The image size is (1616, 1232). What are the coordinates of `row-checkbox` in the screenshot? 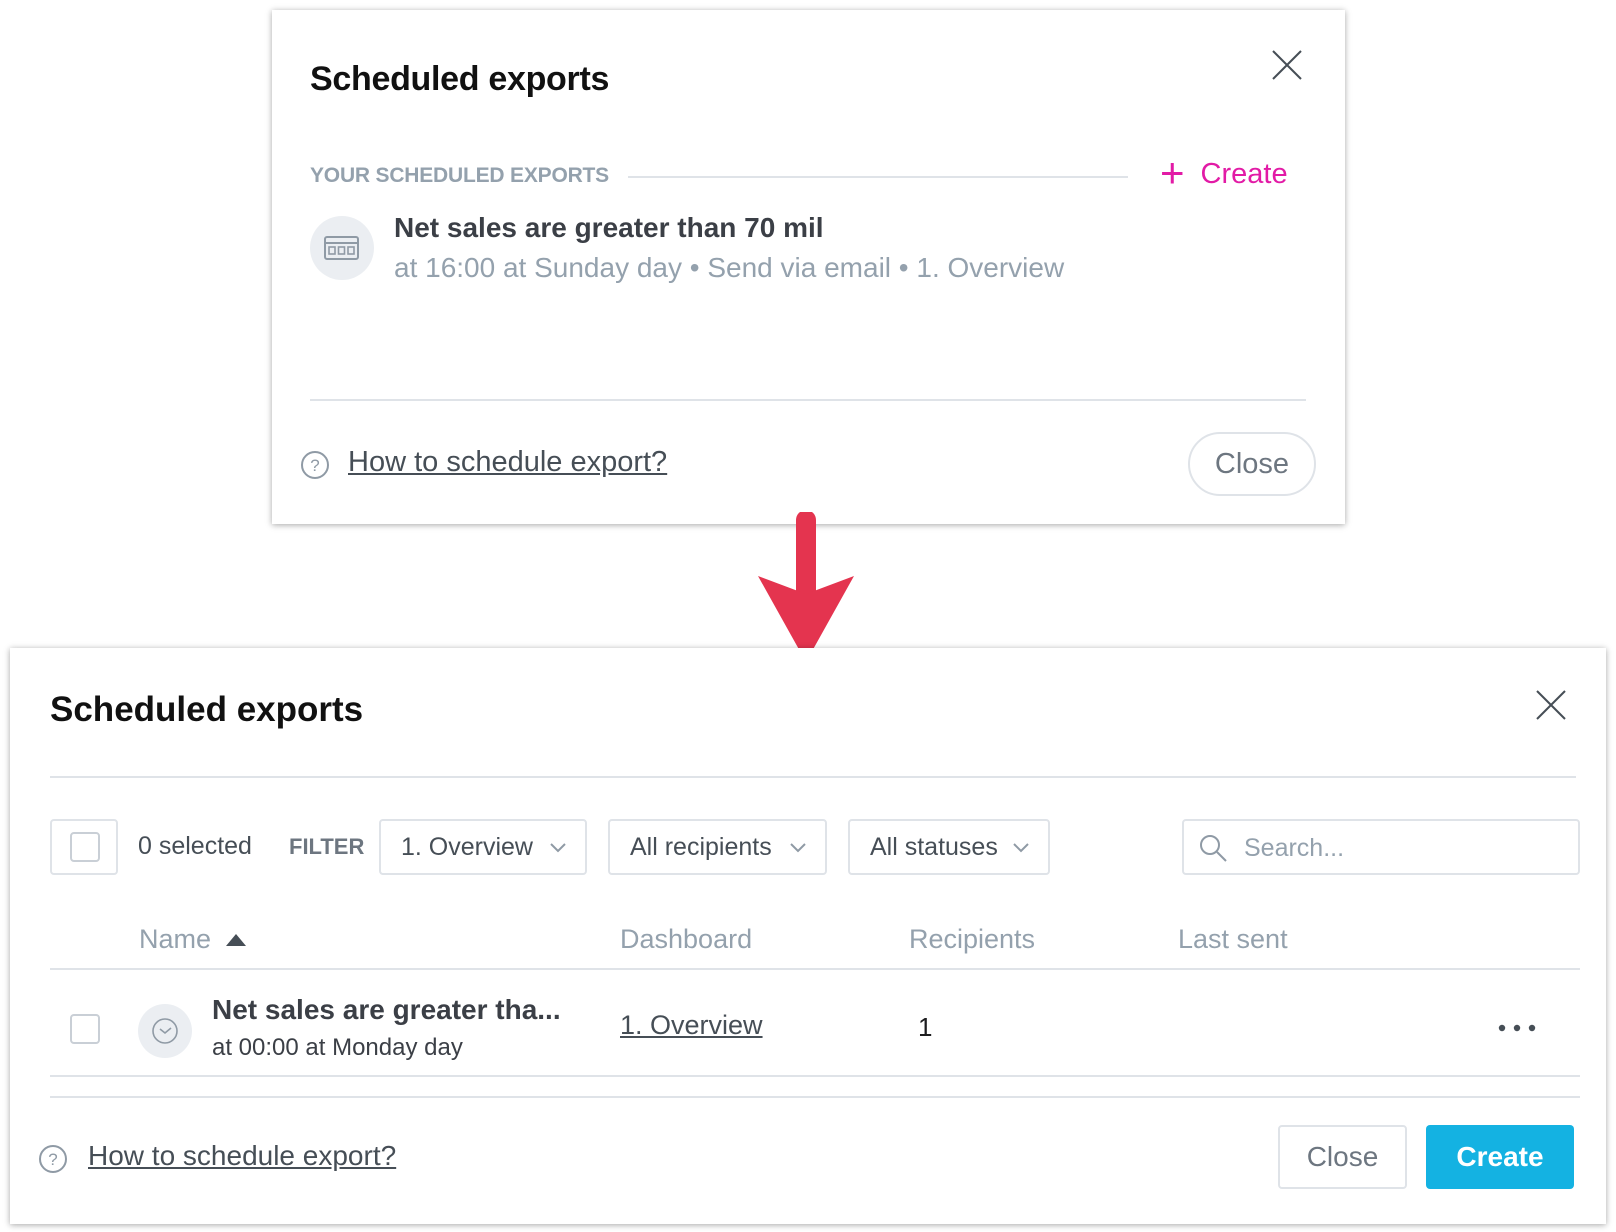 It's located at (85, 1029).